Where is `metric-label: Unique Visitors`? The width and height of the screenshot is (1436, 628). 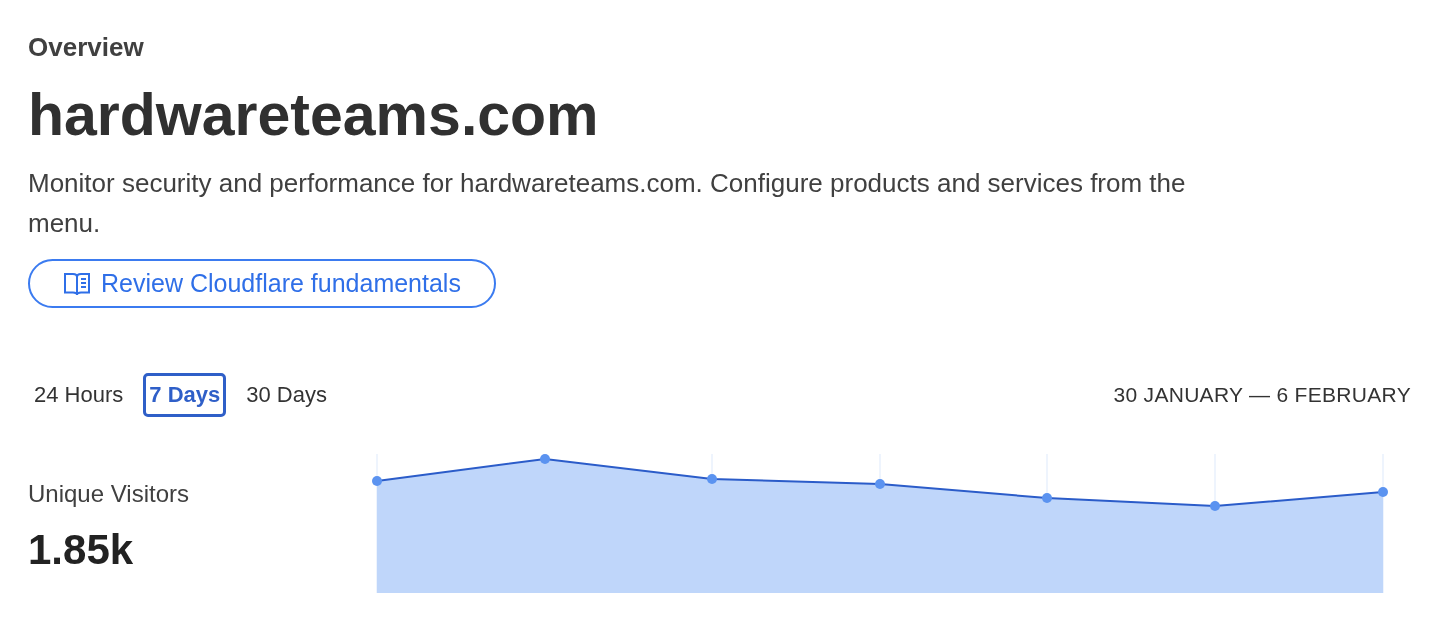
metric-label: Unique Visitors is located at coordinates (108, 494).